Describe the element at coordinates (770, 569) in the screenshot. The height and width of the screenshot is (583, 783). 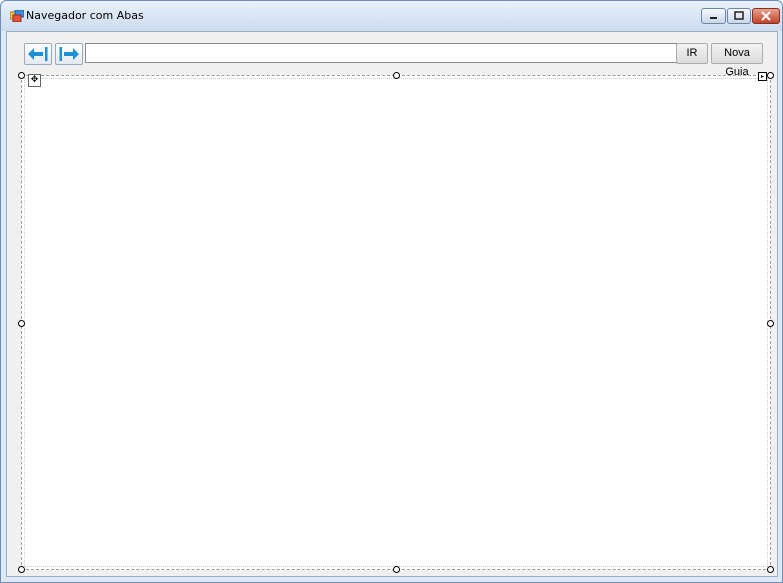
I see `resize-handle-bottom-right` at that location.